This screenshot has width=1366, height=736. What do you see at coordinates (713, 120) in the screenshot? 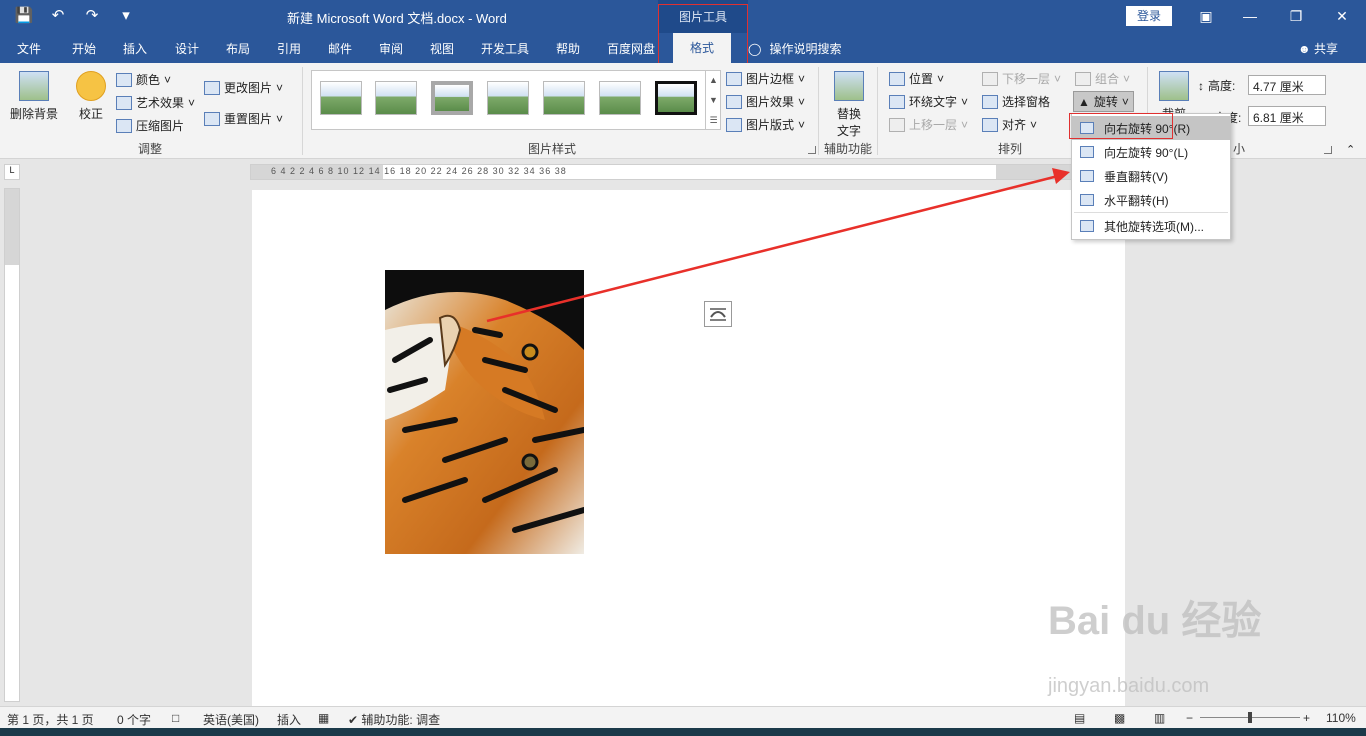
I see `gallery-more-icon: ☰` at bounding box center [713, 120].